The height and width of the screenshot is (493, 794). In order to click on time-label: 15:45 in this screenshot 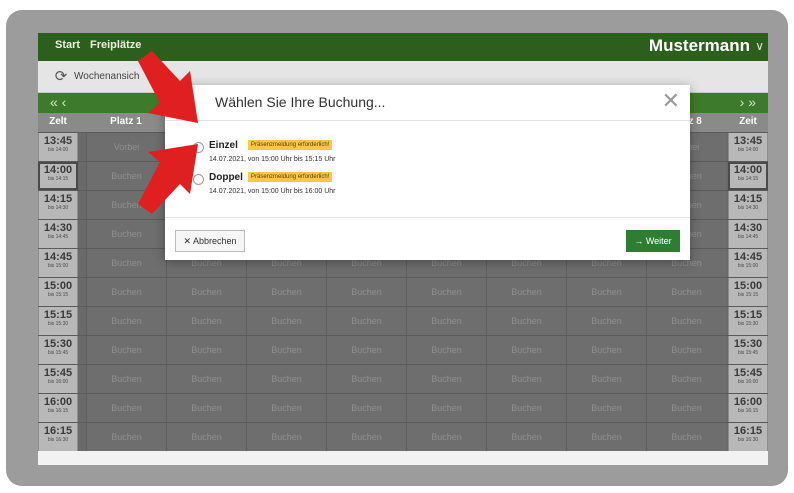, I will do `click(58, 373)`.